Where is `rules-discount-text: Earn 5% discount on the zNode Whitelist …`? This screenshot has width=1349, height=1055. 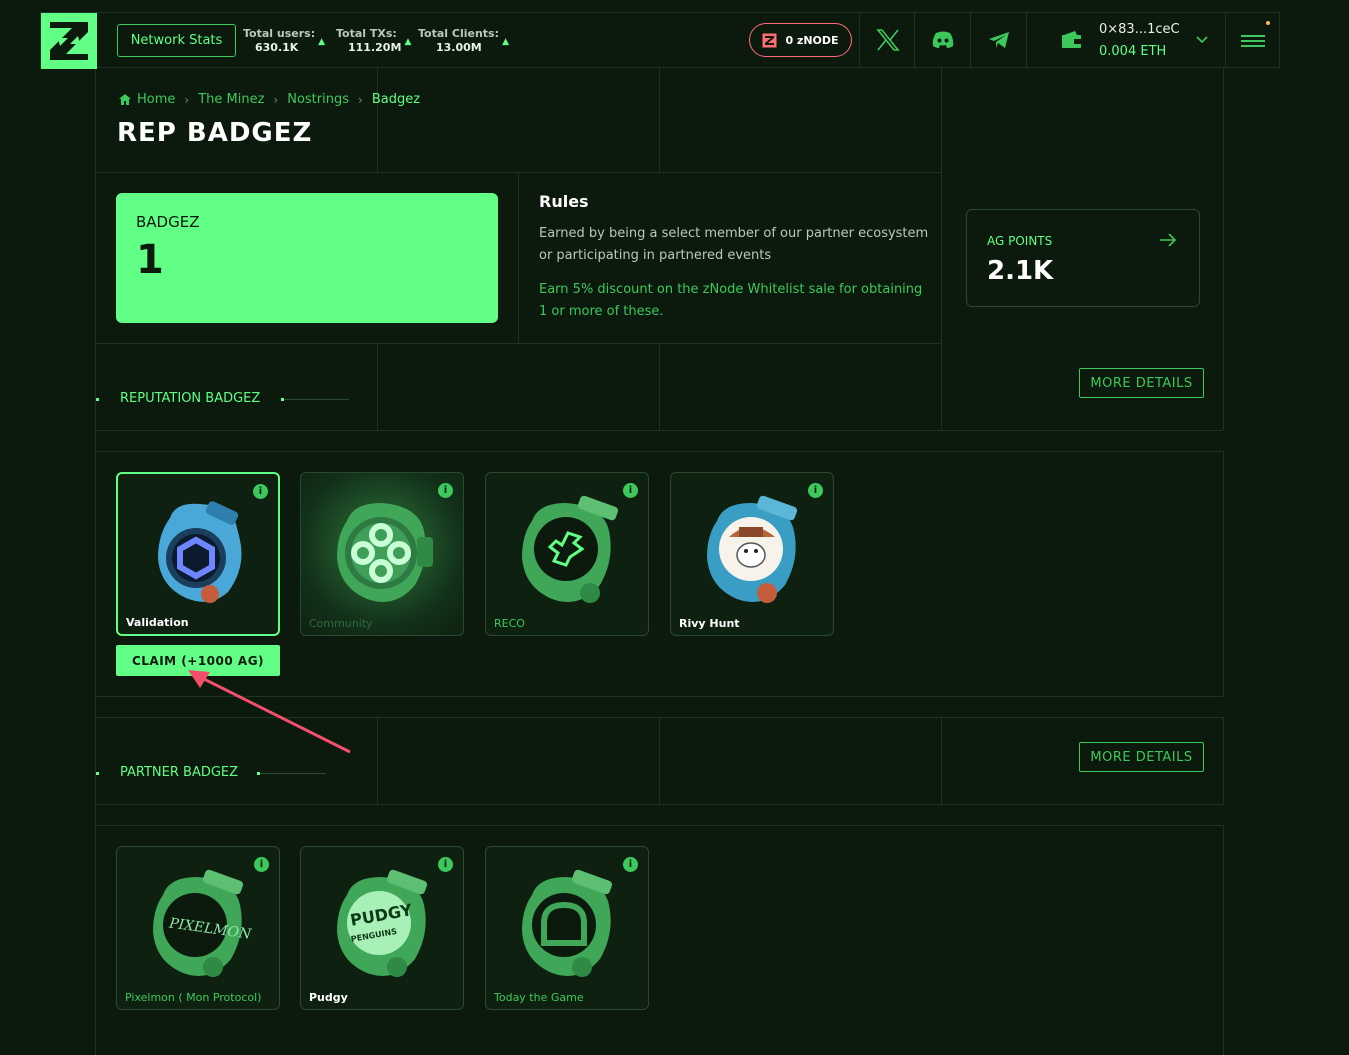
rules-discount-text: Earn 5% discount on the zNode Whitelist … is located at coordinates (731, 300).